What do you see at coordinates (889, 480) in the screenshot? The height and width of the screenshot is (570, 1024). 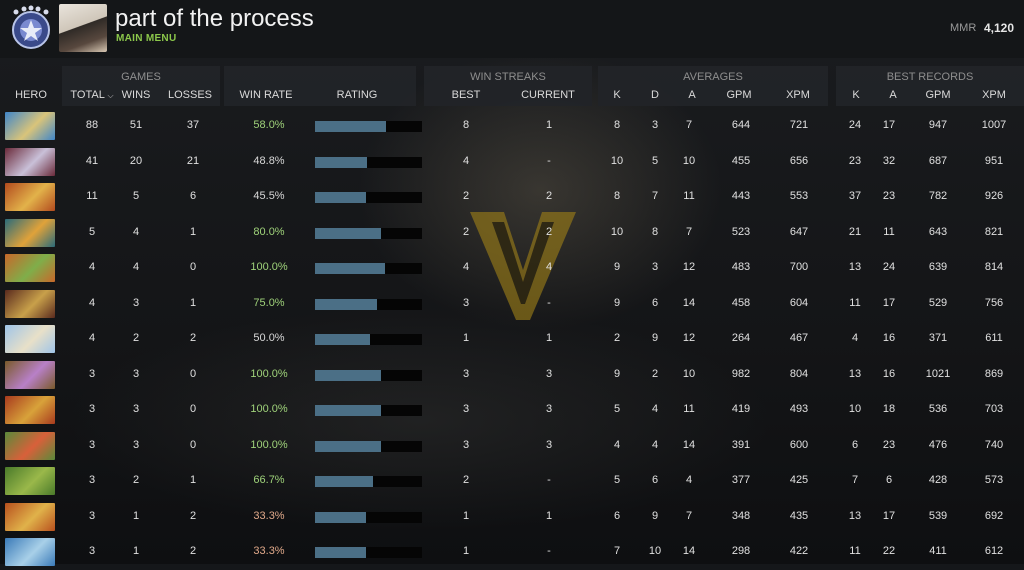 I see `best-a-cell: 6` at bounding box center [889, 480].